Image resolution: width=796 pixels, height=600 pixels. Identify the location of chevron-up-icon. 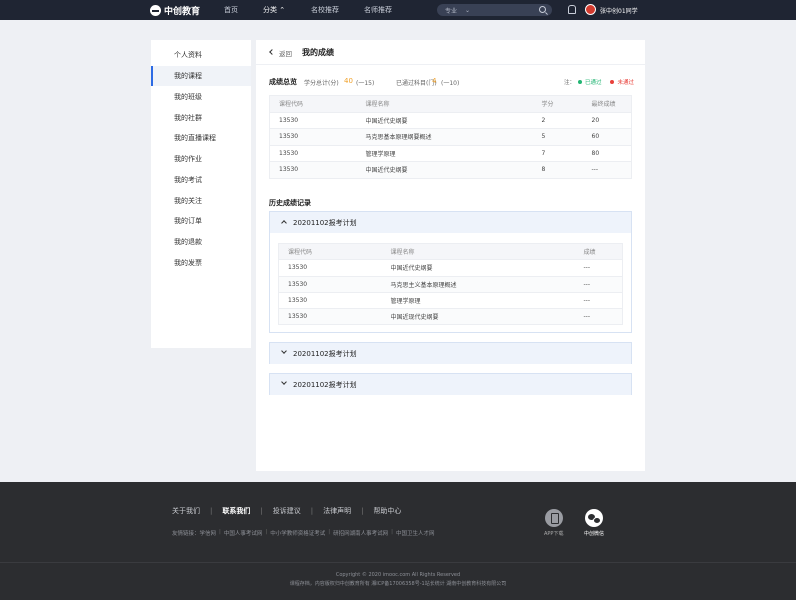
(284, 223).